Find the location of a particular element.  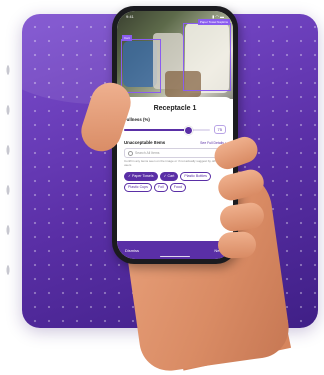

fullness-slider is located at coordinates (167, 130).